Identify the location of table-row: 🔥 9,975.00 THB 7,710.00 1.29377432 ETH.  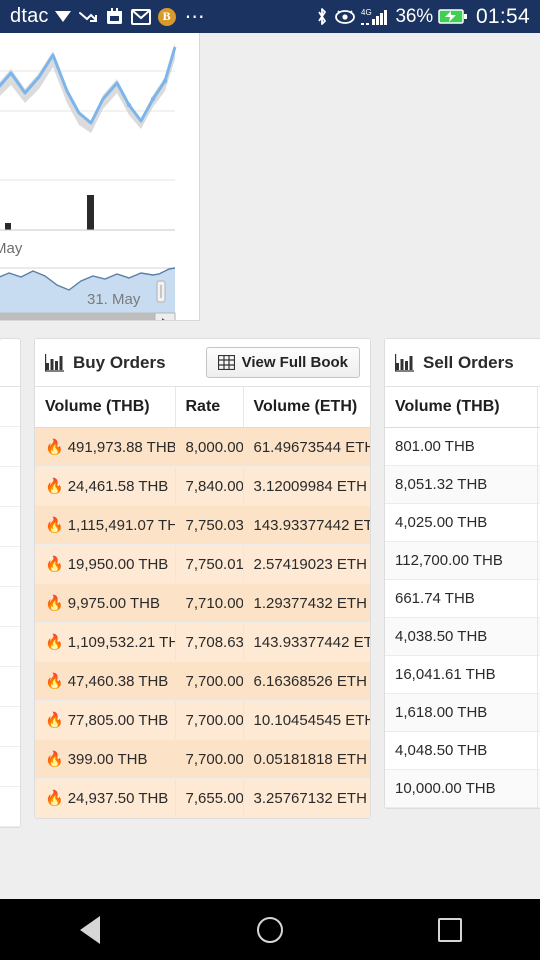
(202, 603).